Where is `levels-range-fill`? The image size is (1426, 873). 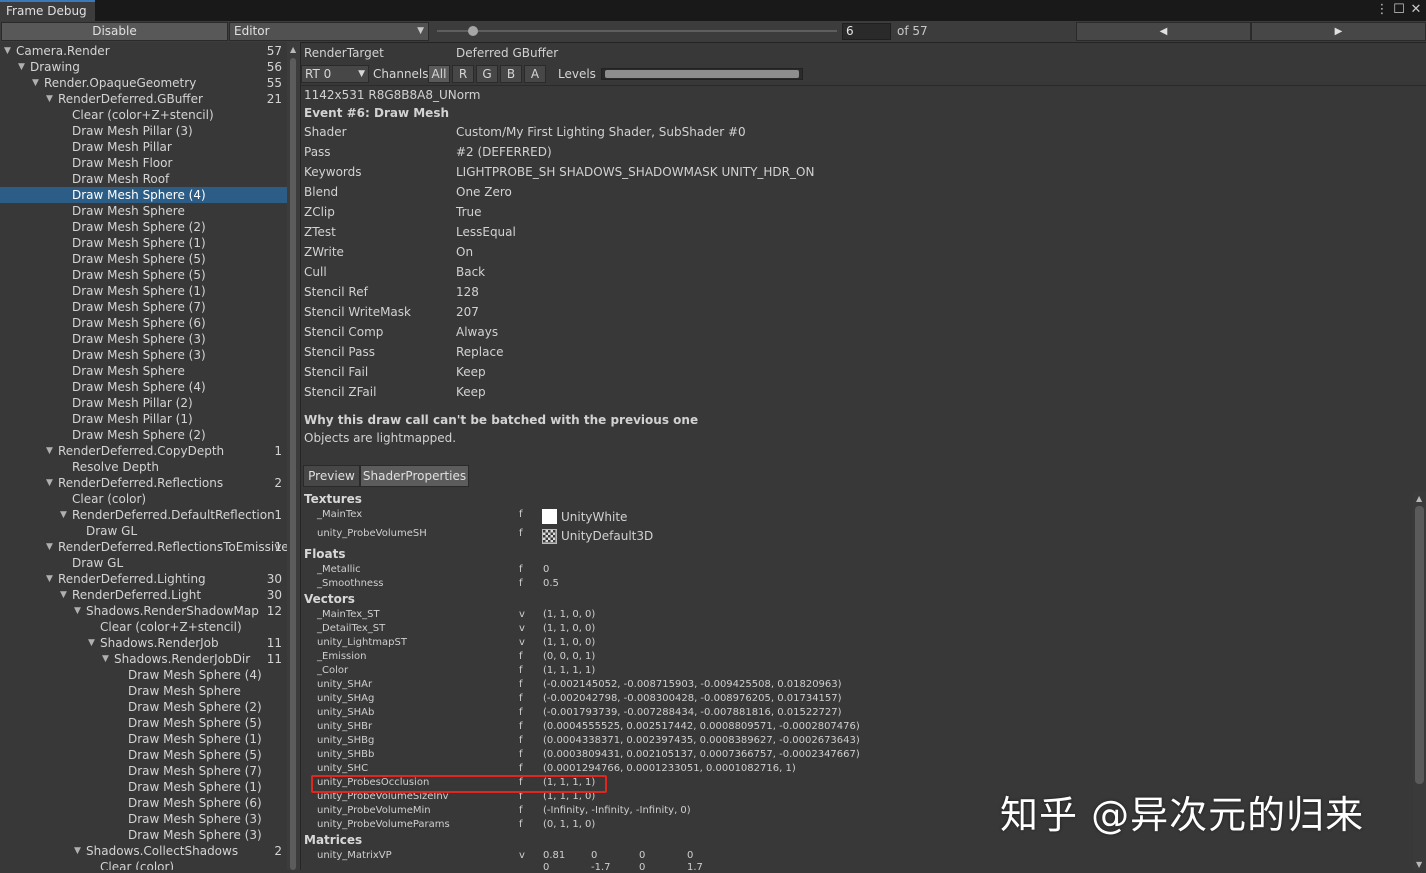 levels-range-fill is located at coordinates (702, 74).